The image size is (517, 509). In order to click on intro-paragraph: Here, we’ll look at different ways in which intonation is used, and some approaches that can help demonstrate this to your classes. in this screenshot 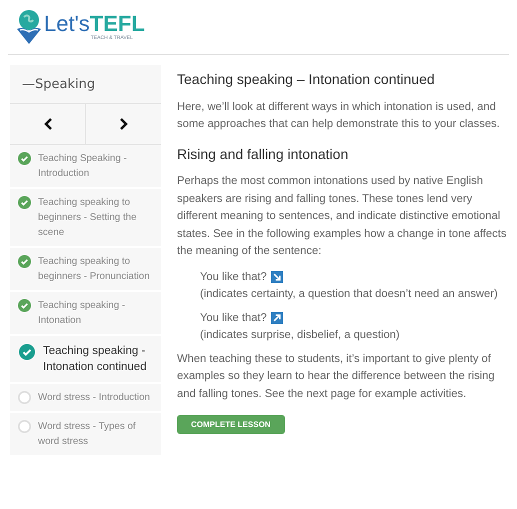, I will do `click(339, 116)`.